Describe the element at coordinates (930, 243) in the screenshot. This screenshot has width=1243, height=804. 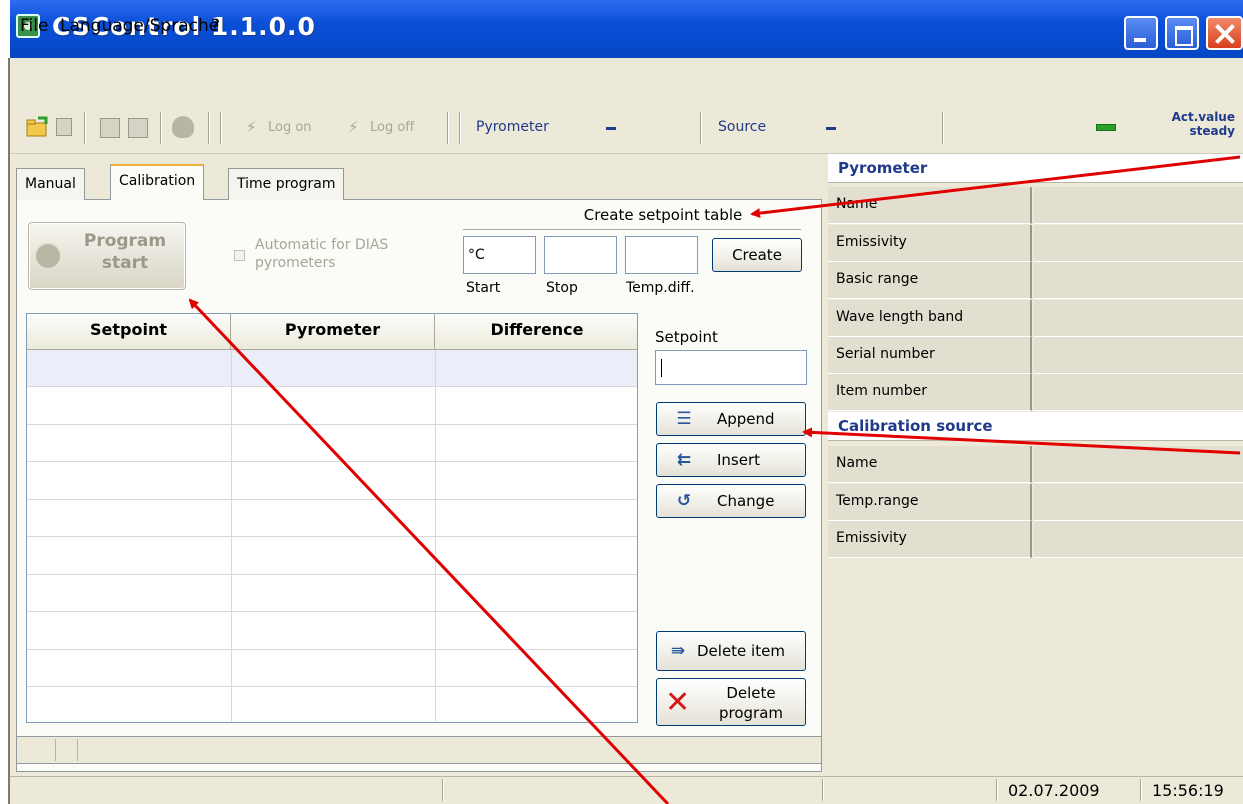
I see `pyrometer-emissivity-label: Emissivity` at that location.